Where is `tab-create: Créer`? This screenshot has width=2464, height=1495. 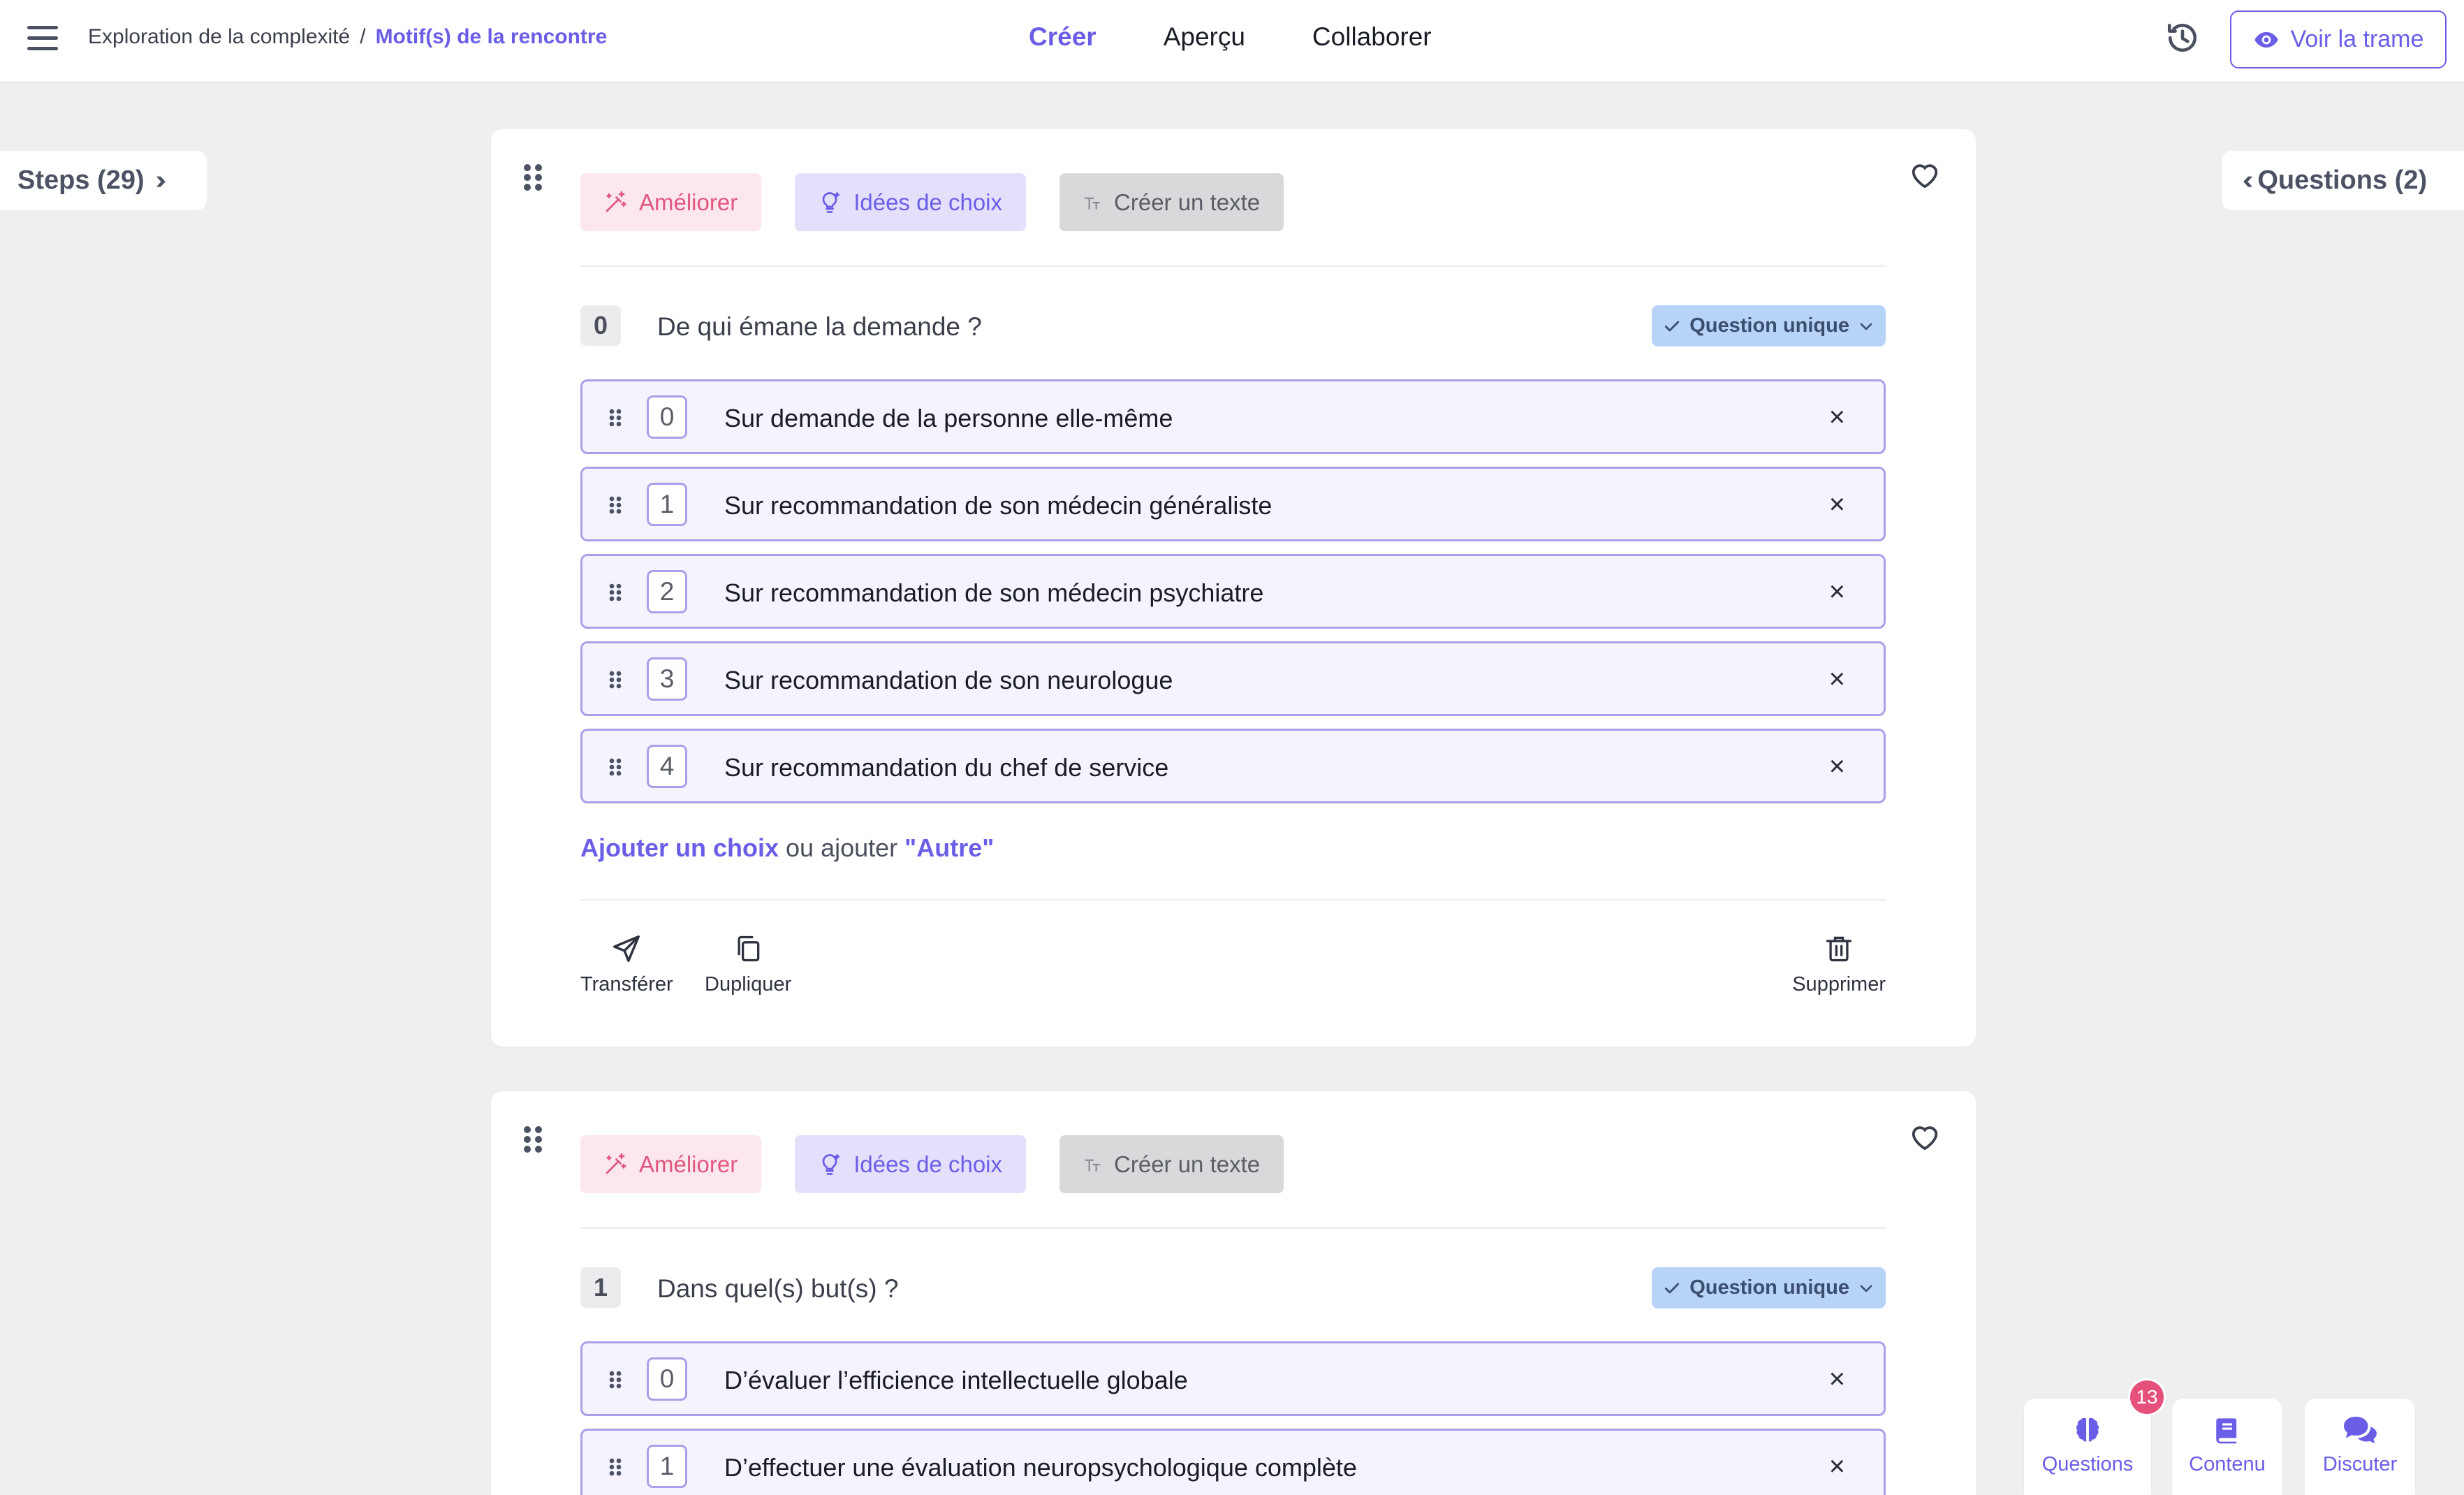 tab-create: Créer is located at coordinates (1063, 37).